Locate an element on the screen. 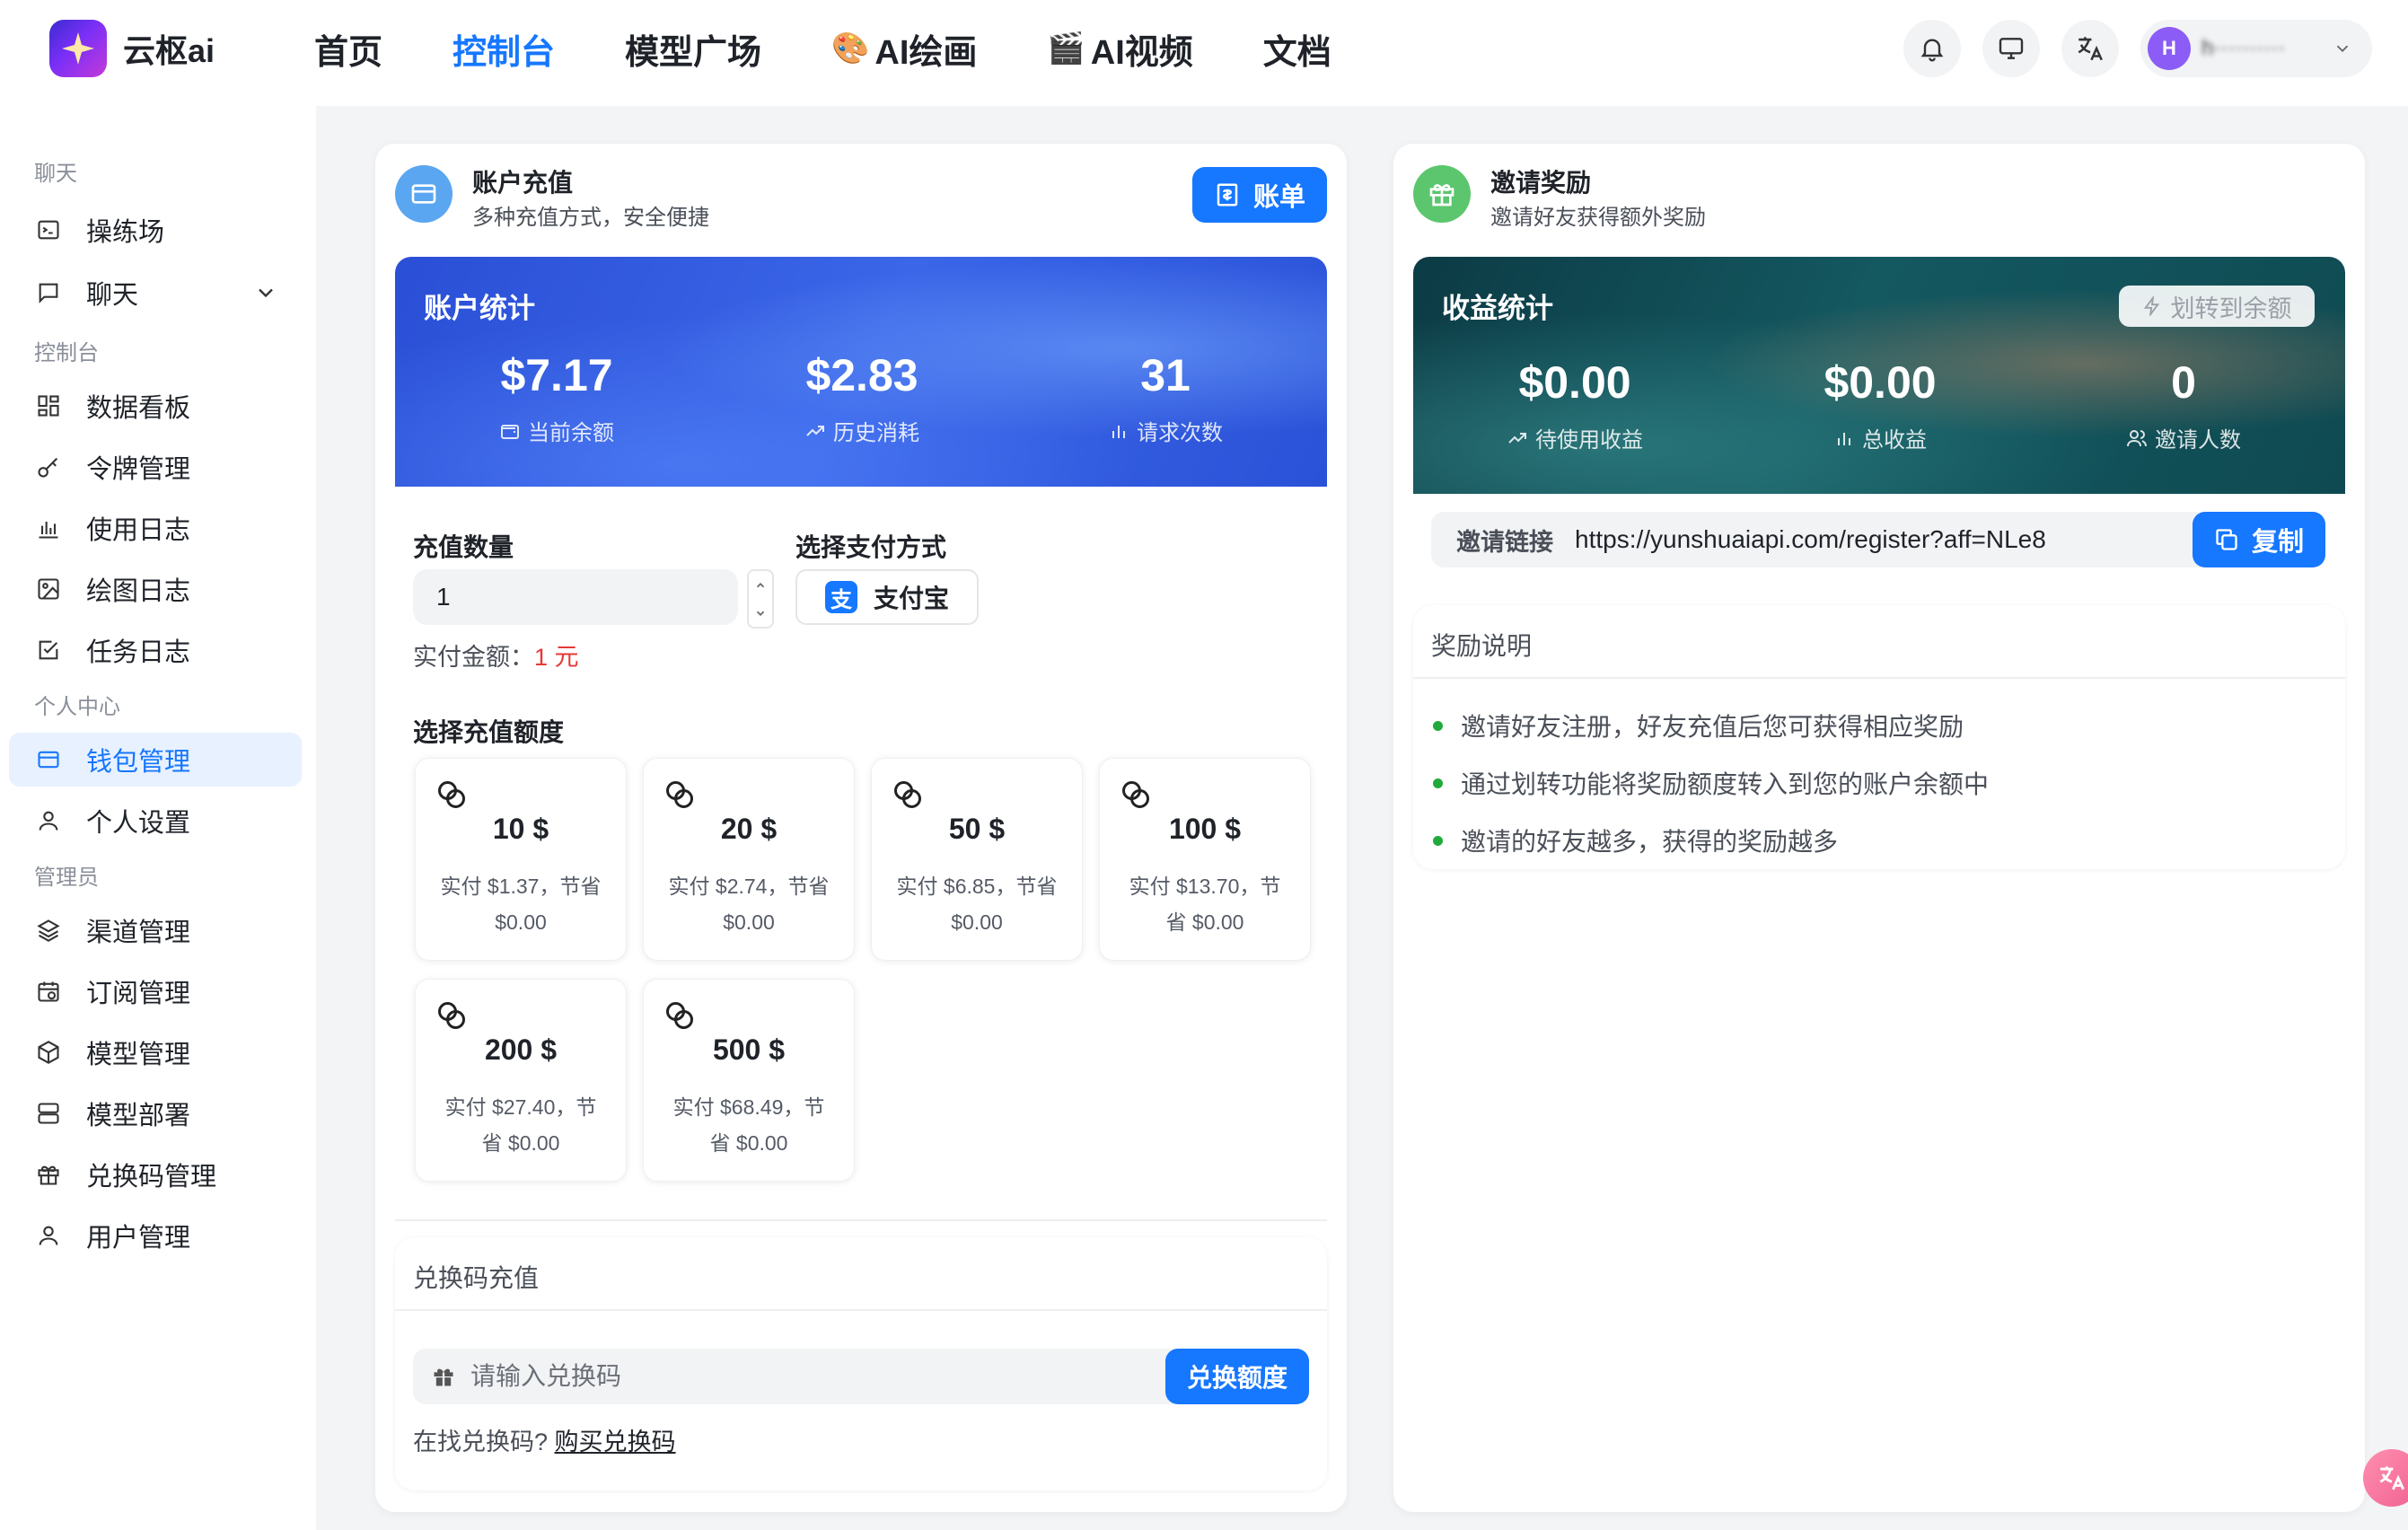  theme-button is located at coordinates (2011, 48).